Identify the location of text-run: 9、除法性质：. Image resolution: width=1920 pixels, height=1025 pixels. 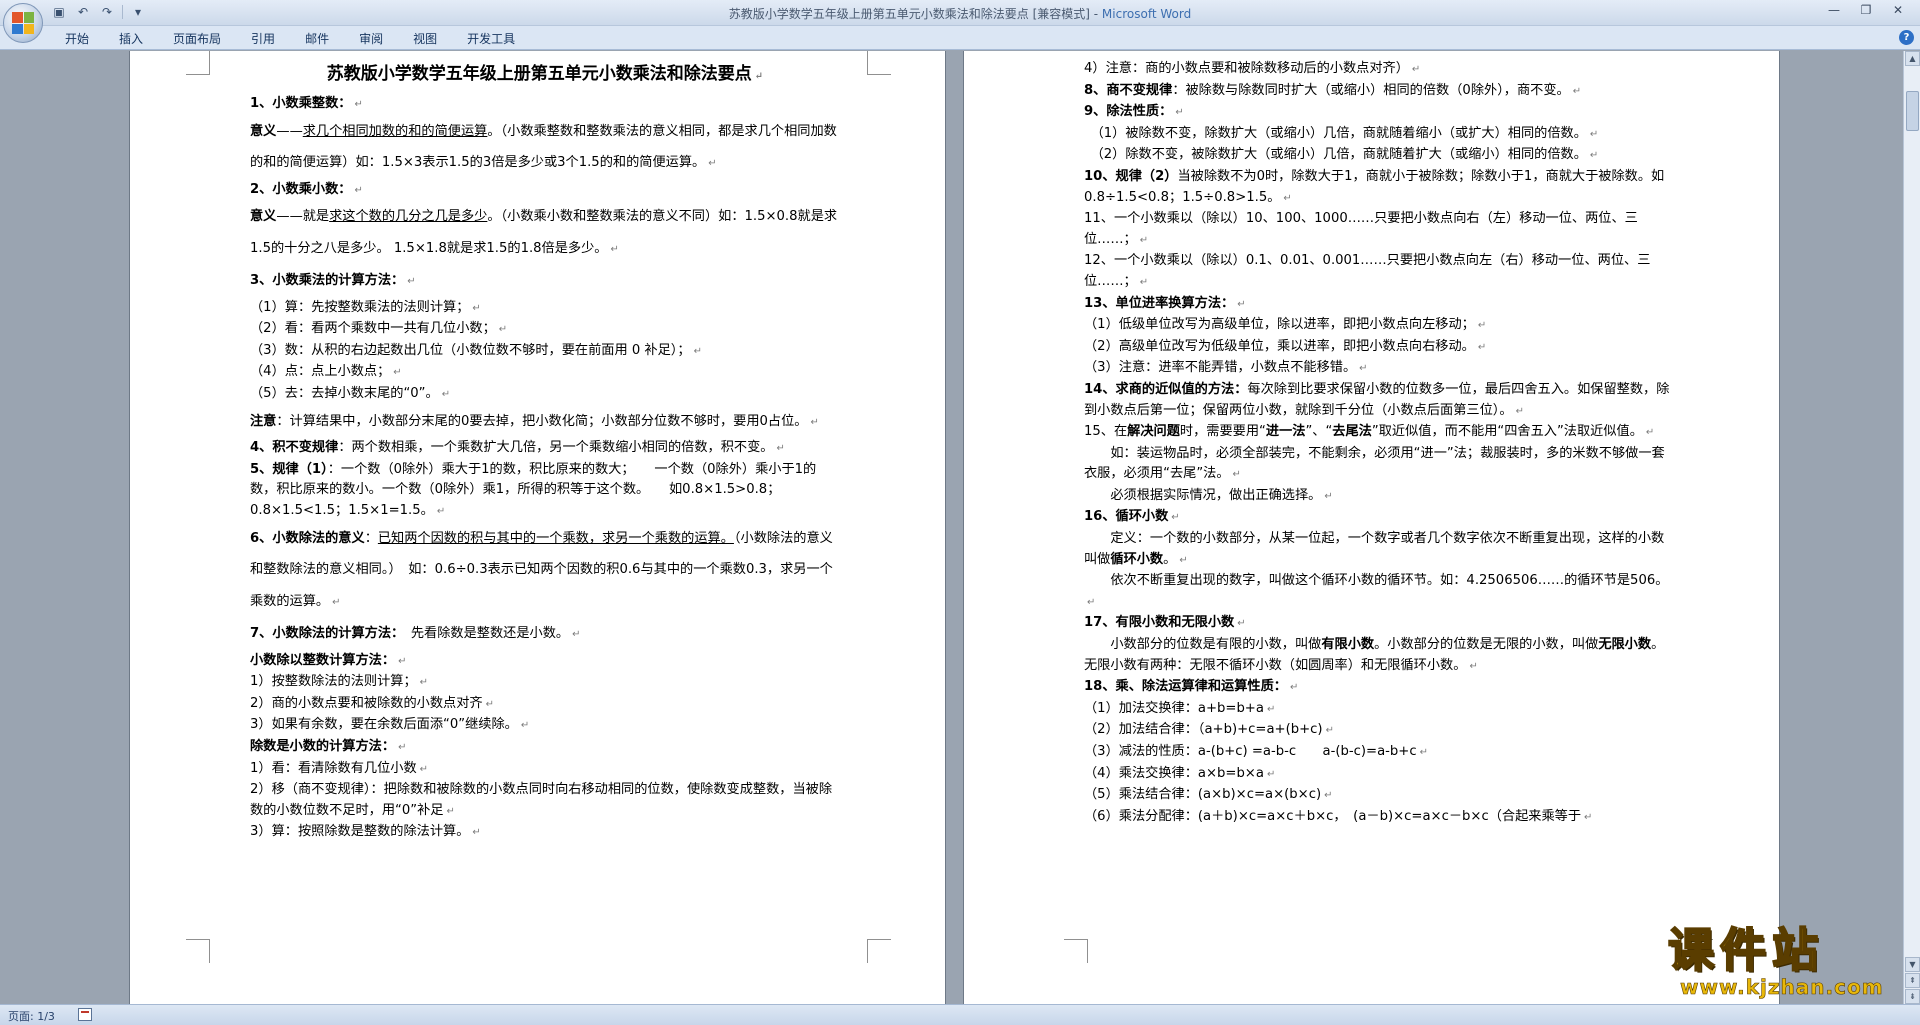
(1128, 112).